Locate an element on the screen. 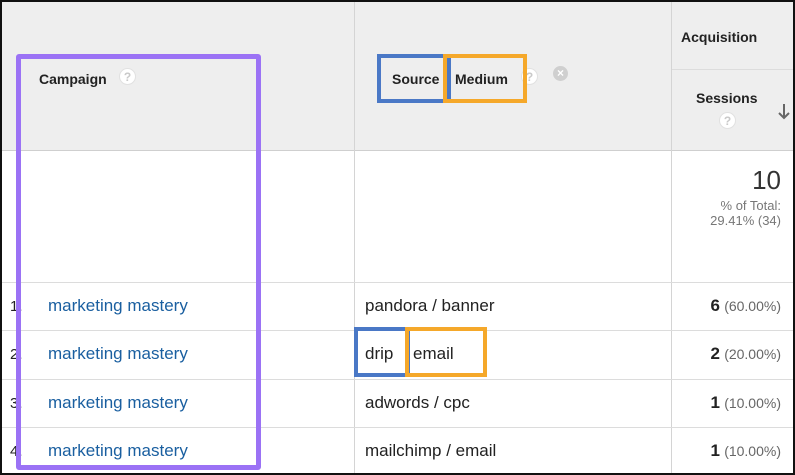  sort-descending-arrow-icon is located at coordinates (784, 112).